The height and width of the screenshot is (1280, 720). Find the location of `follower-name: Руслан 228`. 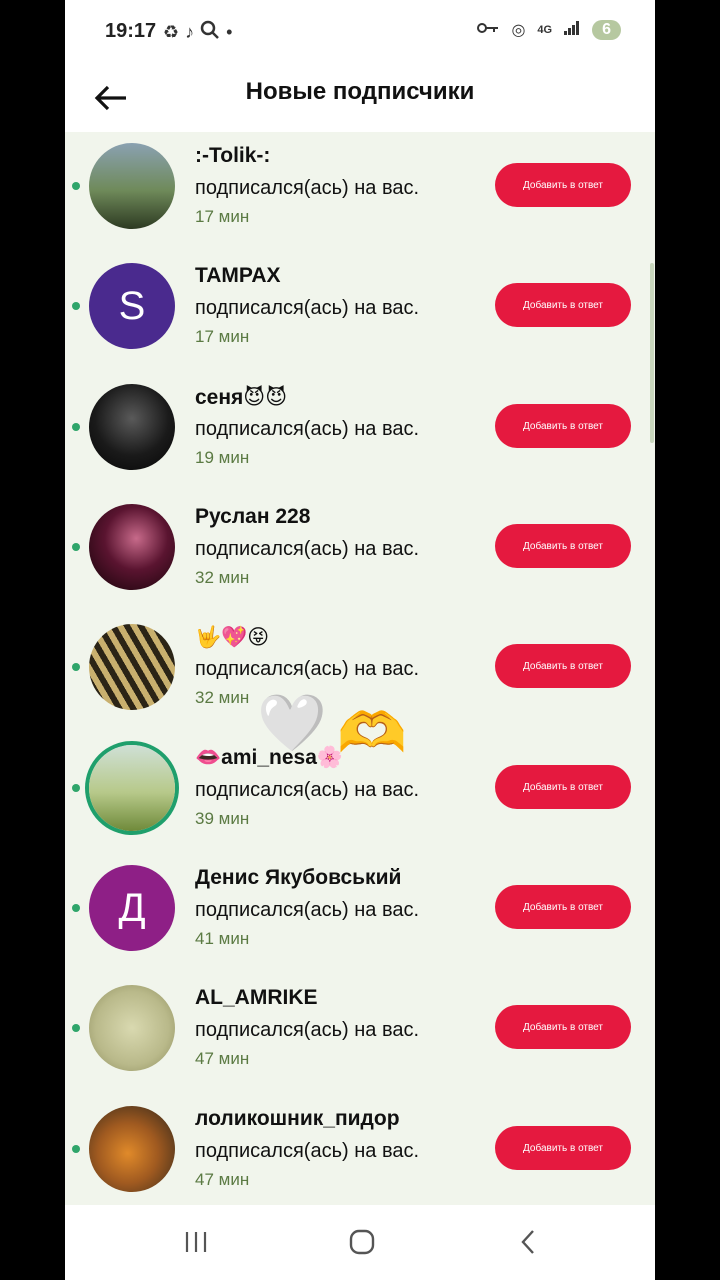

follower-name: Руслан 228 is located at coordinates (252, 517).